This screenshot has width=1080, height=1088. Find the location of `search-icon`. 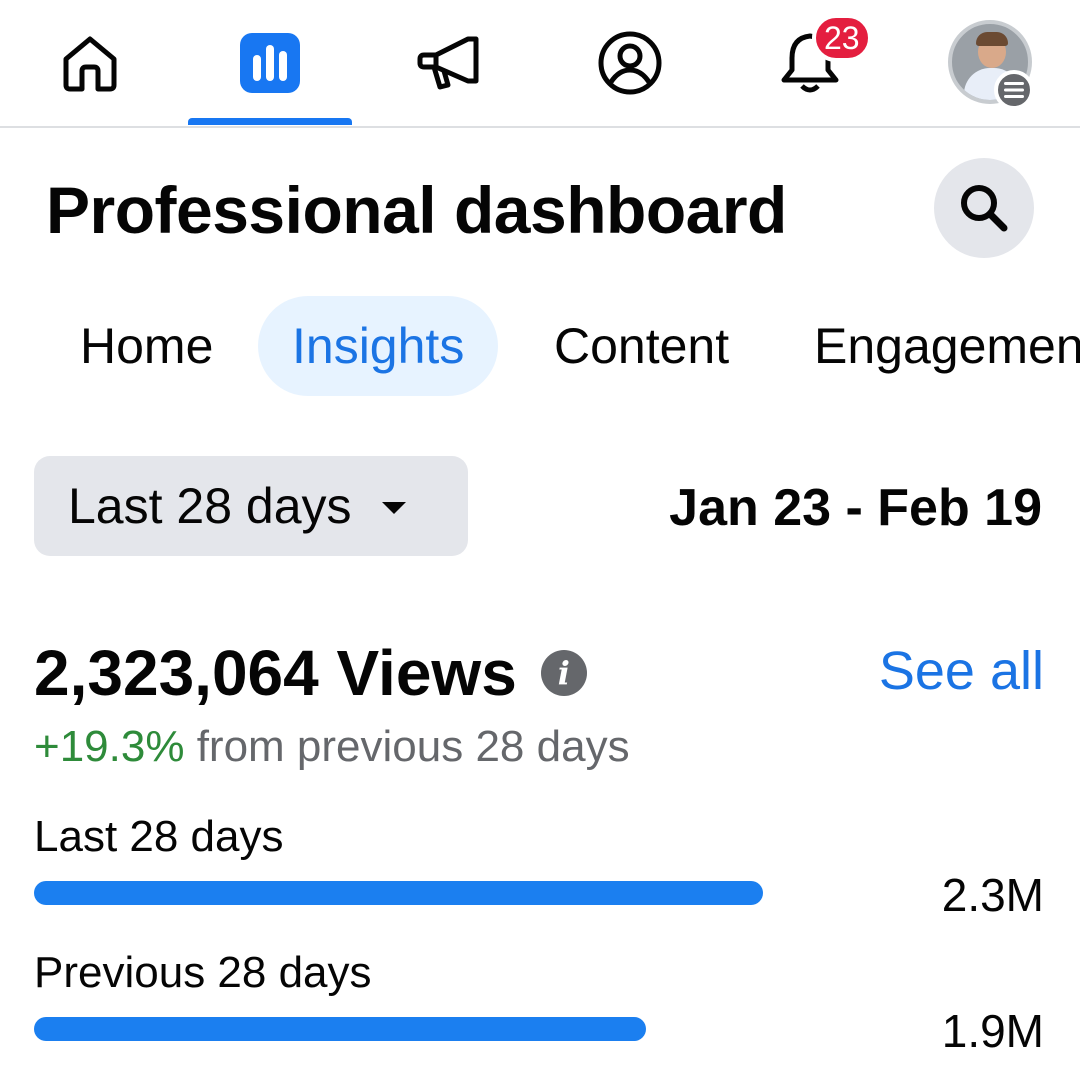

search-icon is located at coordinates (984, 208).